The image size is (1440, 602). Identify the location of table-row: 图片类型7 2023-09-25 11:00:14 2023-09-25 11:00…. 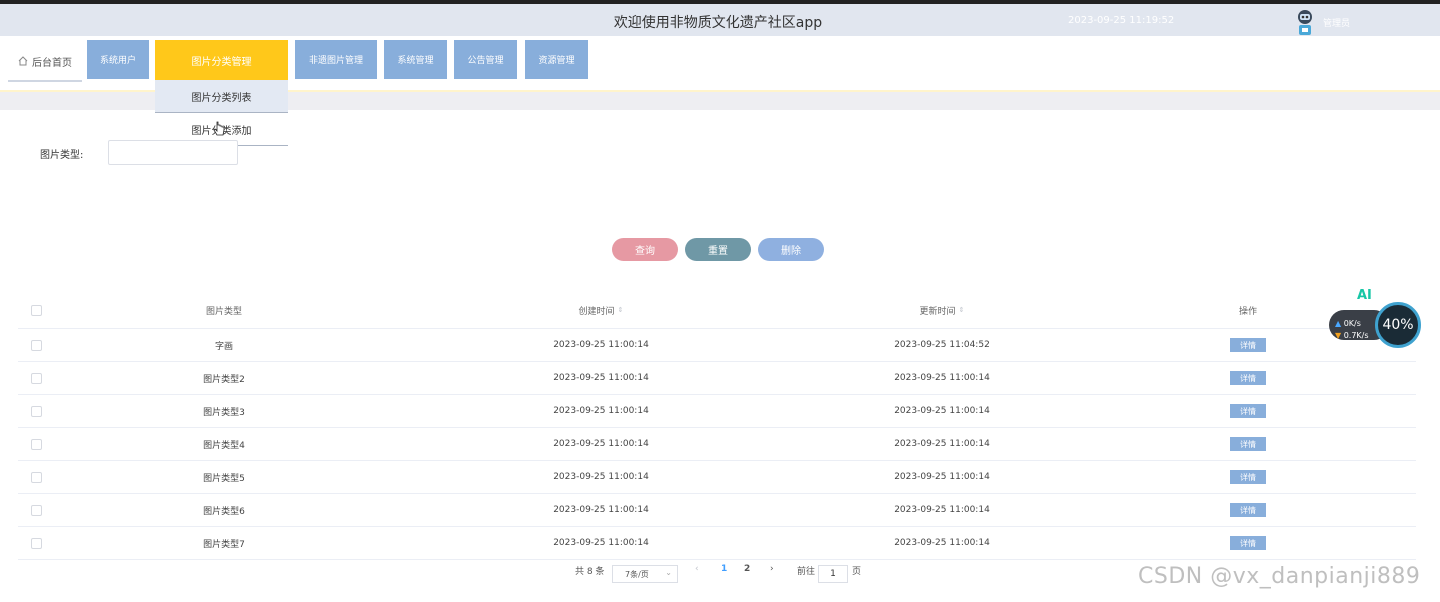
(717, 543).